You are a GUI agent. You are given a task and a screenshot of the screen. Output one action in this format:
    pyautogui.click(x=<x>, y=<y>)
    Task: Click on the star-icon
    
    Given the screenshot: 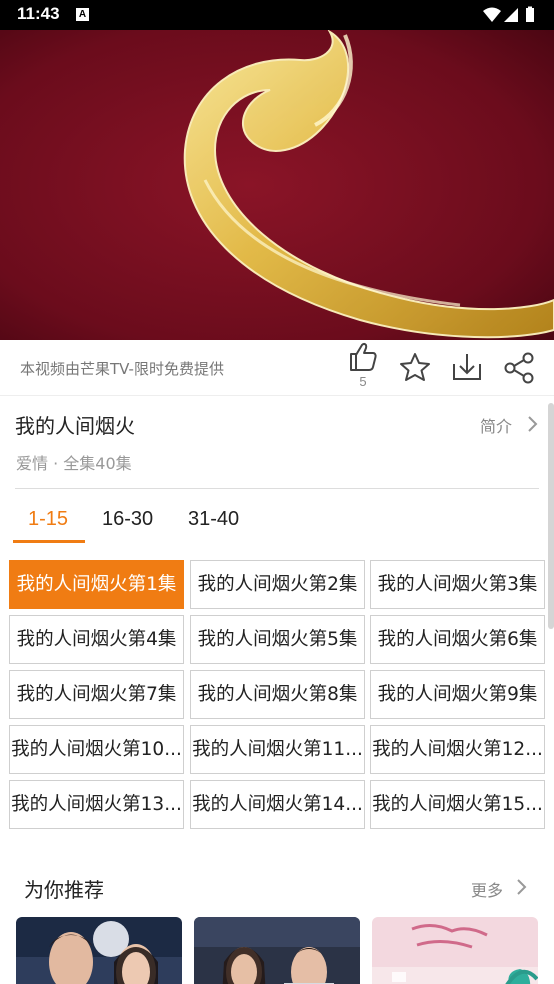 What is the action you would take?
    pyautogui.click(x=415, y=367)
    